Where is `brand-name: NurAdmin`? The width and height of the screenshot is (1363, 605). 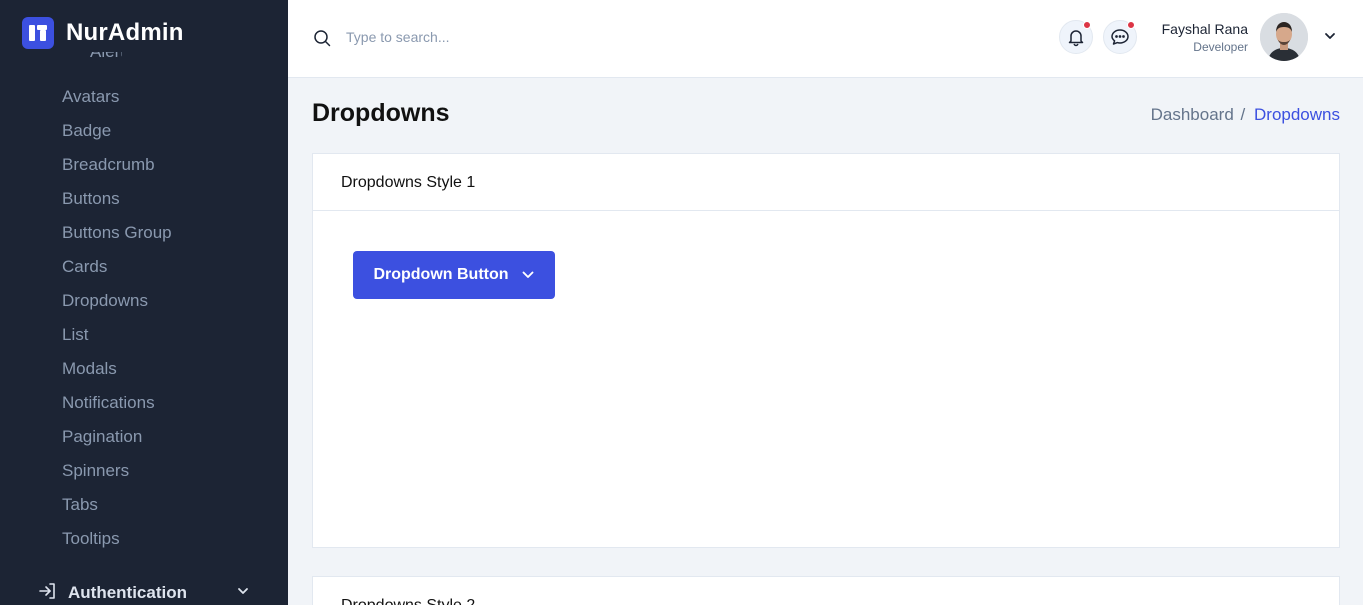
brand-name: NurAdmin is located at coordinates (125, 32).